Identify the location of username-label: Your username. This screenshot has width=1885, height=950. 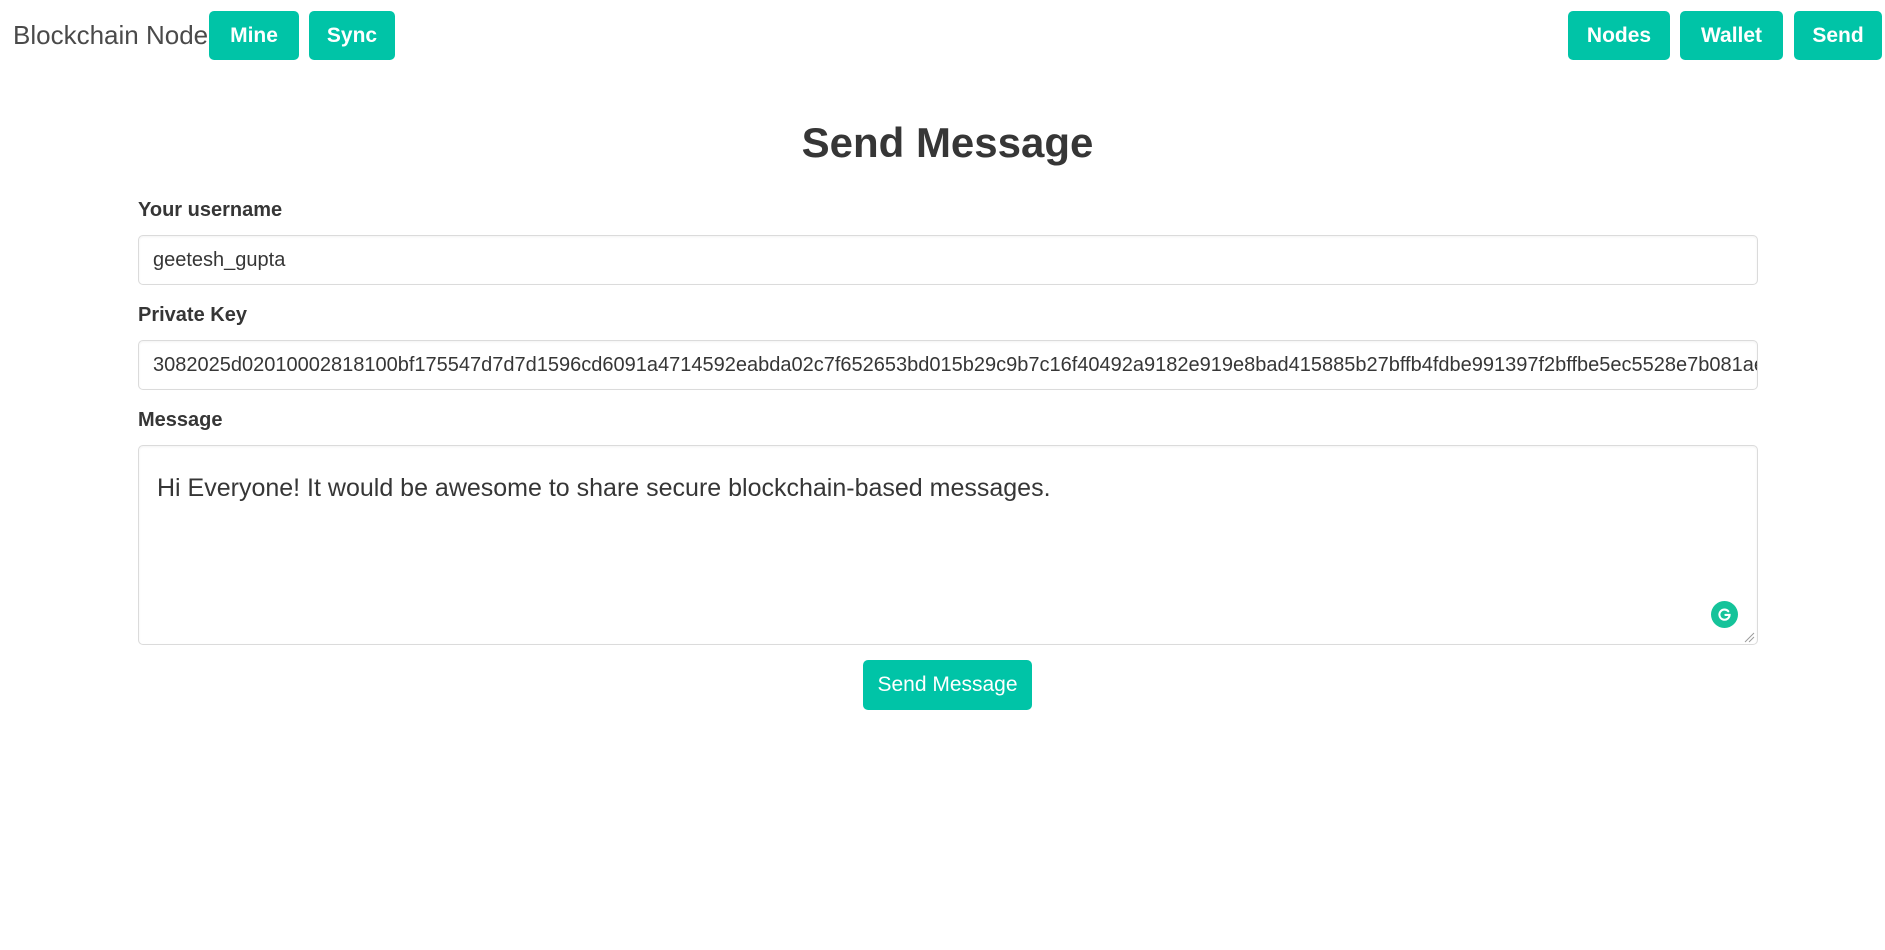
(210, 210).